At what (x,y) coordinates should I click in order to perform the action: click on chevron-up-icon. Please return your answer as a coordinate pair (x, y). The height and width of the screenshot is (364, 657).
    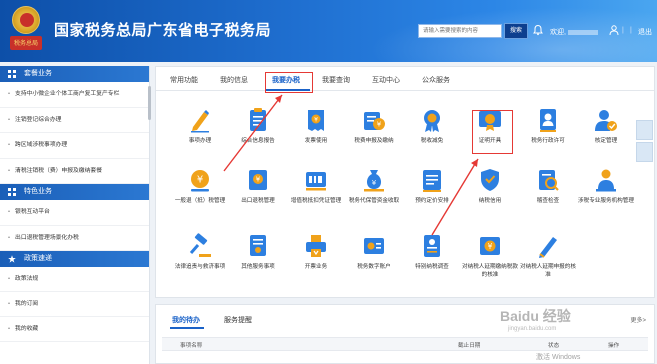
    Looking at the image, I should click on (644, 152).